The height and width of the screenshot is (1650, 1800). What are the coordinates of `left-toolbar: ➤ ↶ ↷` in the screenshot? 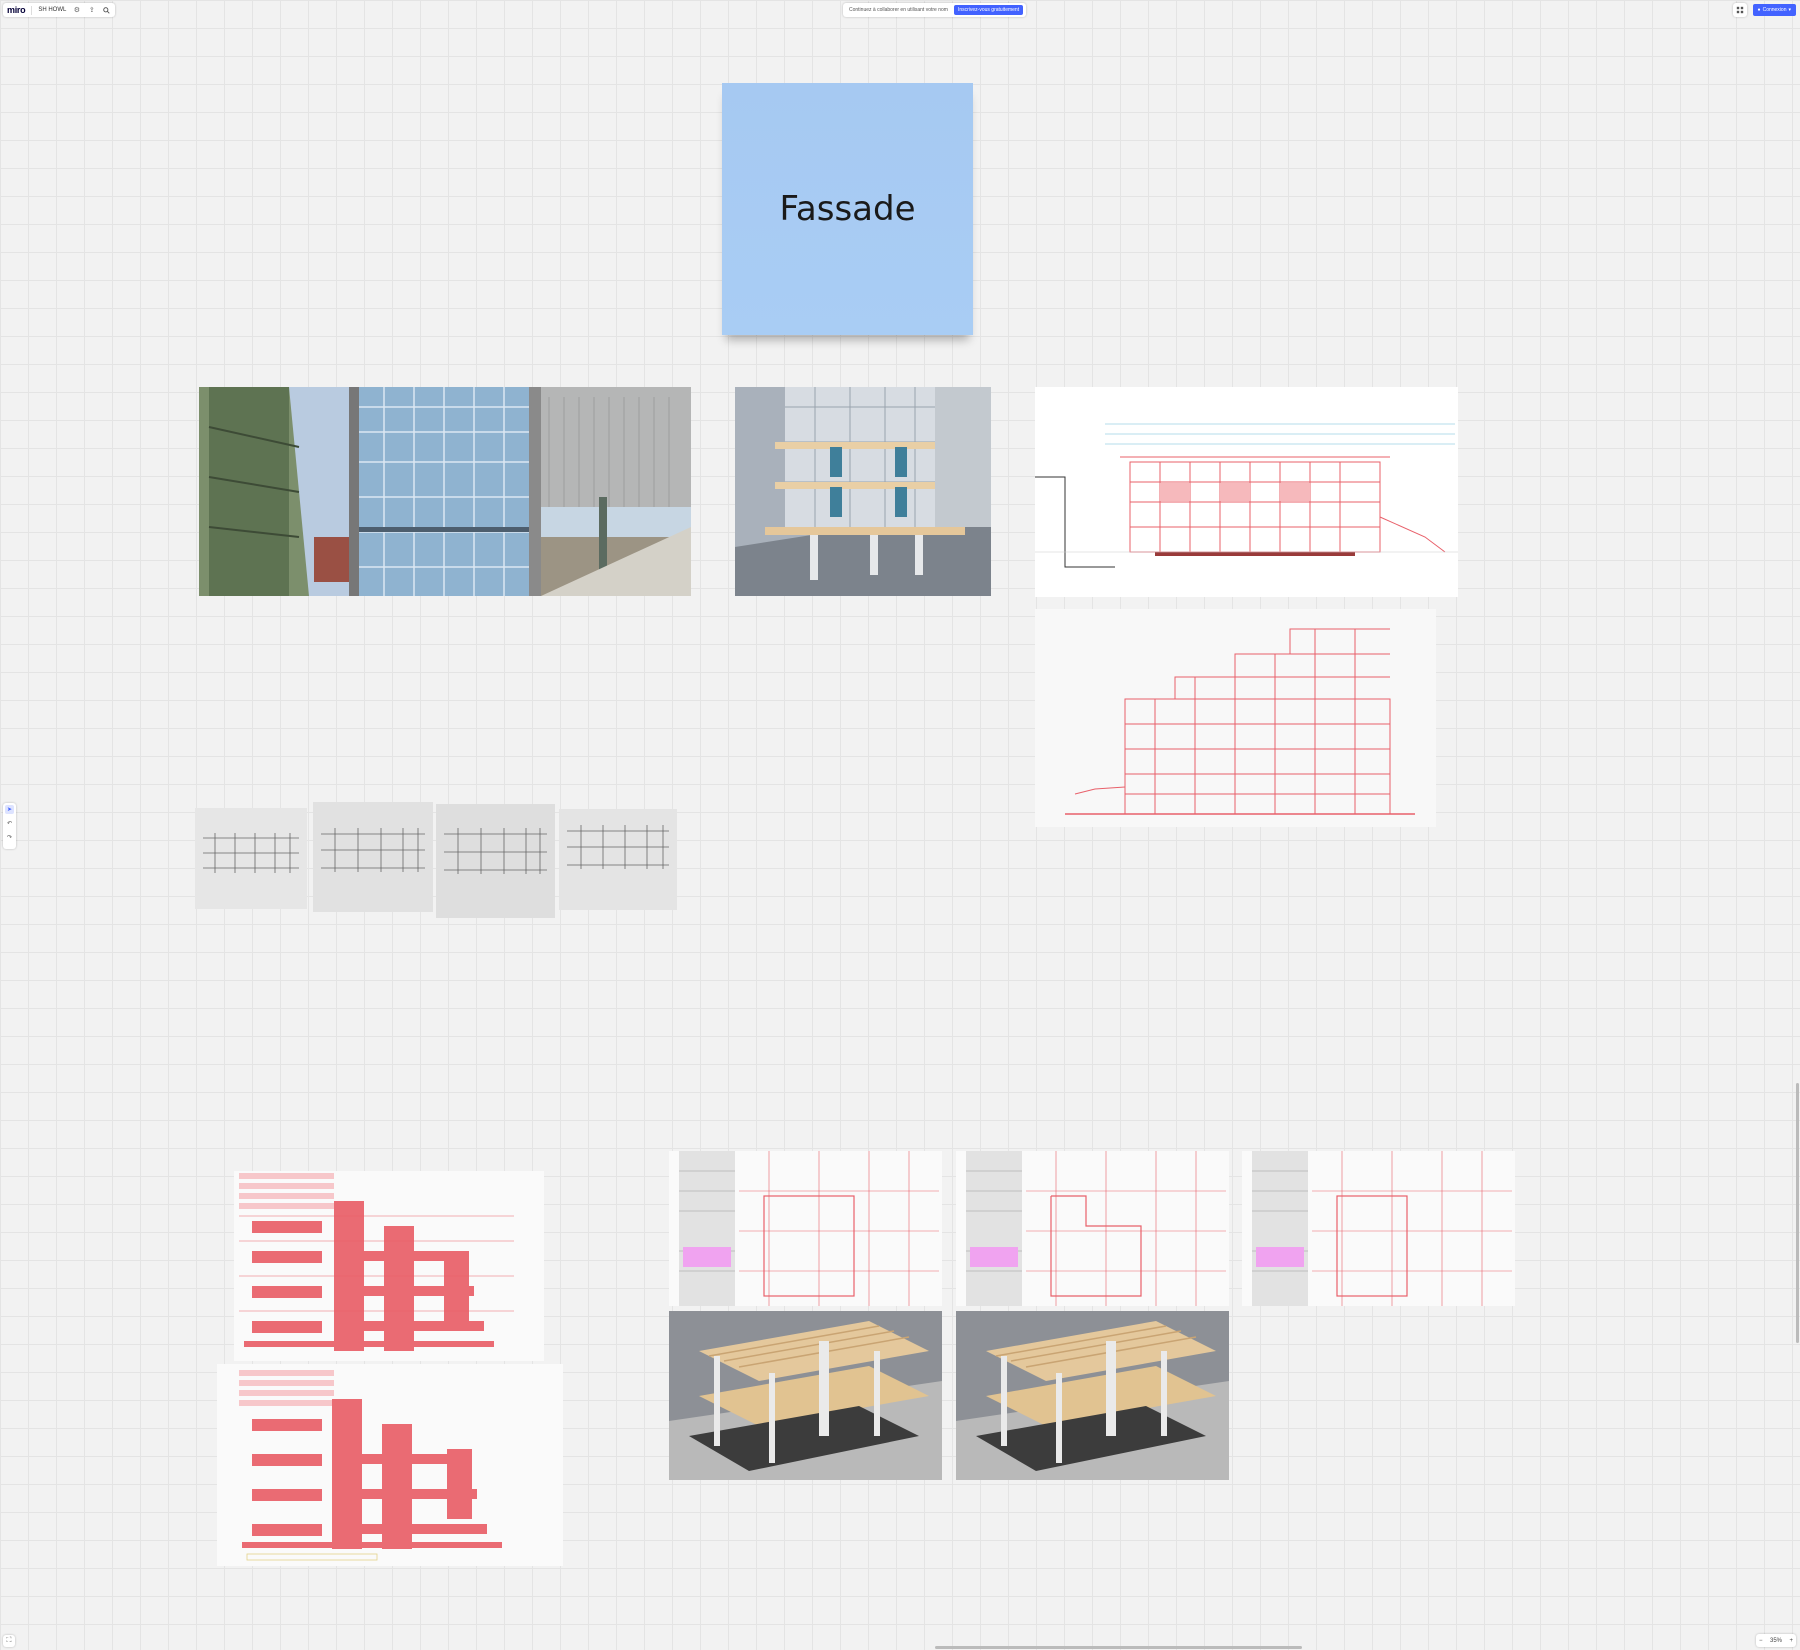 It's located at (9, 826).